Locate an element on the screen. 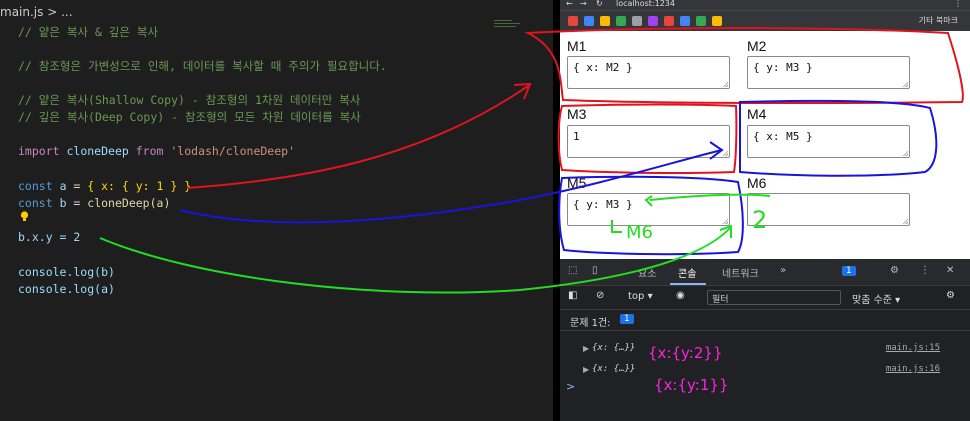 The height and width of the screenshot is (421, 970). console-log-row: ▶ {x: {…}} main.js:15 is located at coordinates (765, 350).